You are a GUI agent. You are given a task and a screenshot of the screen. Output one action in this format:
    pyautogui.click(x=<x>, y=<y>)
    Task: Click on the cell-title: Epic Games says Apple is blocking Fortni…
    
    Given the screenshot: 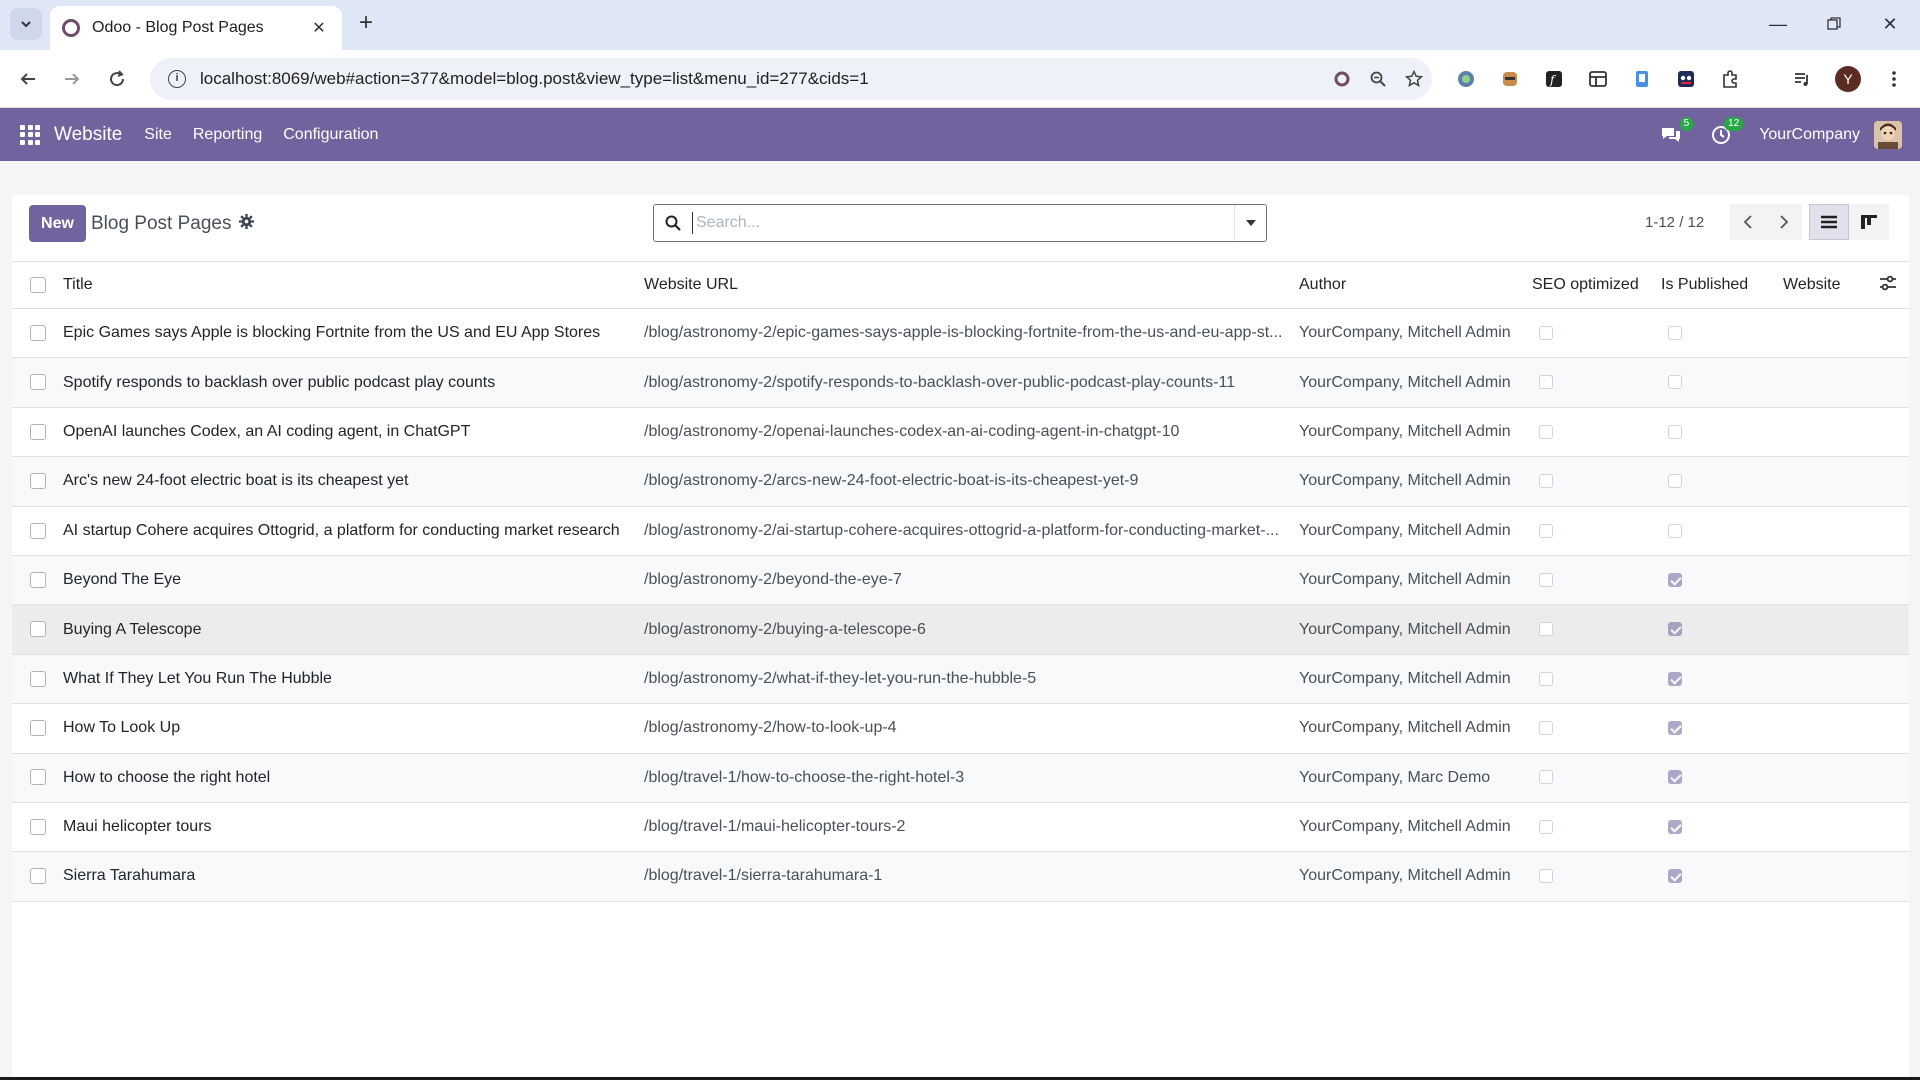 What is the action you would take?
    pyautogui.click(x=353, y=333)
    